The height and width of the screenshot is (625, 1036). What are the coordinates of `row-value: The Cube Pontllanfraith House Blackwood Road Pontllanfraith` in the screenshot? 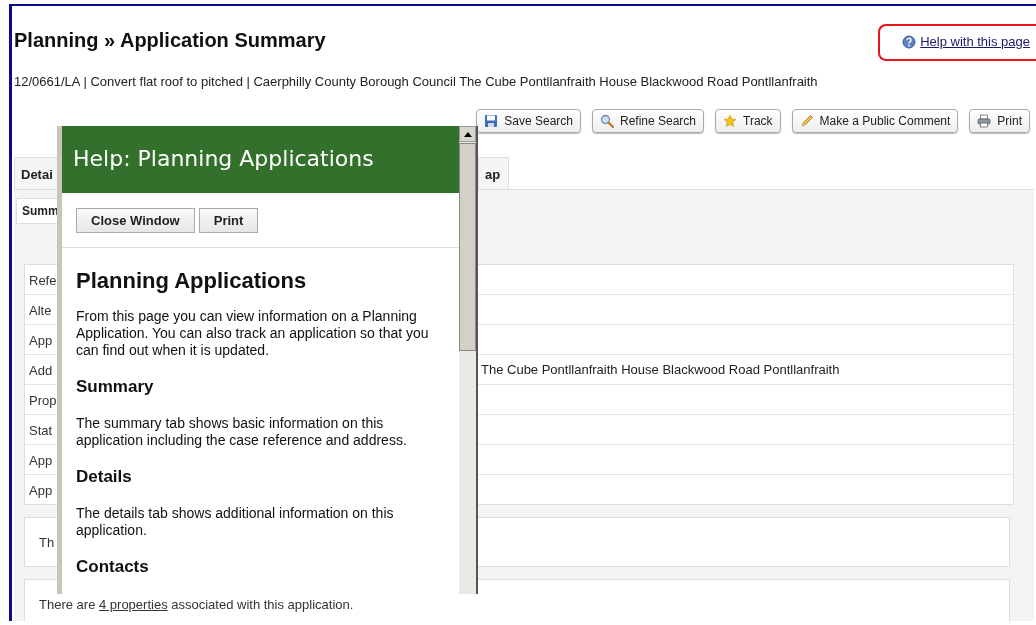 It's located at (660, 369).